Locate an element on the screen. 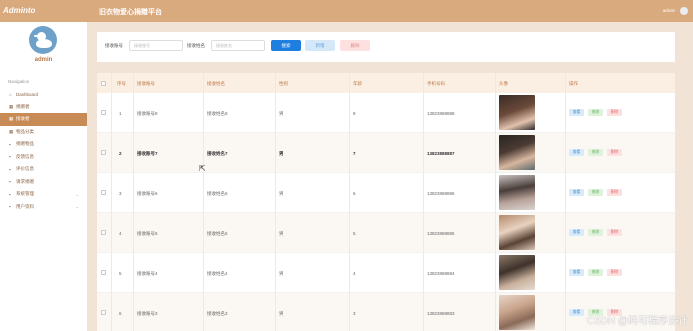 The width and height of the screenshot is (693, 331). table-row: 1 接收账号8 接收姓名8 男 8 13823888888 查看 修改 删除 is located at coordinates (386, 113).